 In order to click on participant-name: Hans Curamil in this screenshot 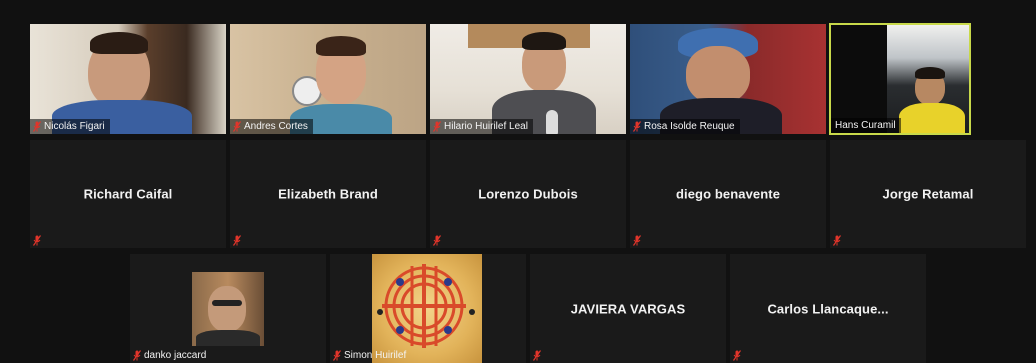, I will do `click(865, 125)`.